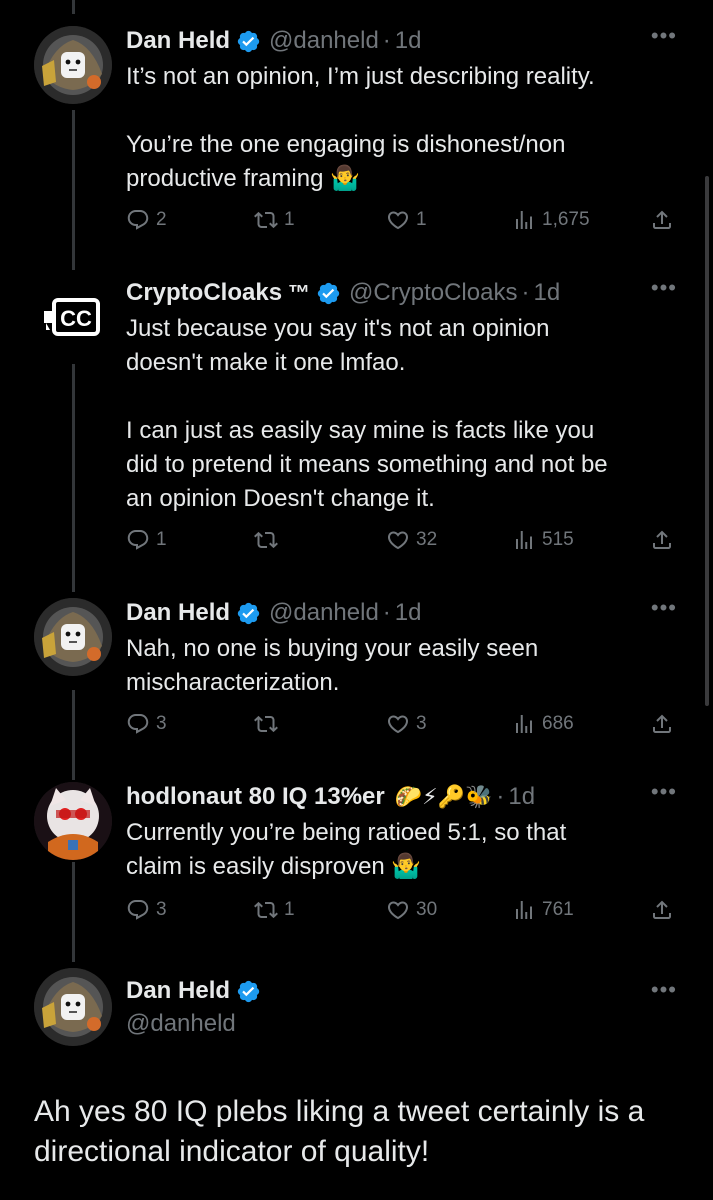 This screenshot has height=1200, width=713. What do you see at coordinates (421, 723) in the screenshot?
I see `like-count: 3` at bounding box center [421, 723].